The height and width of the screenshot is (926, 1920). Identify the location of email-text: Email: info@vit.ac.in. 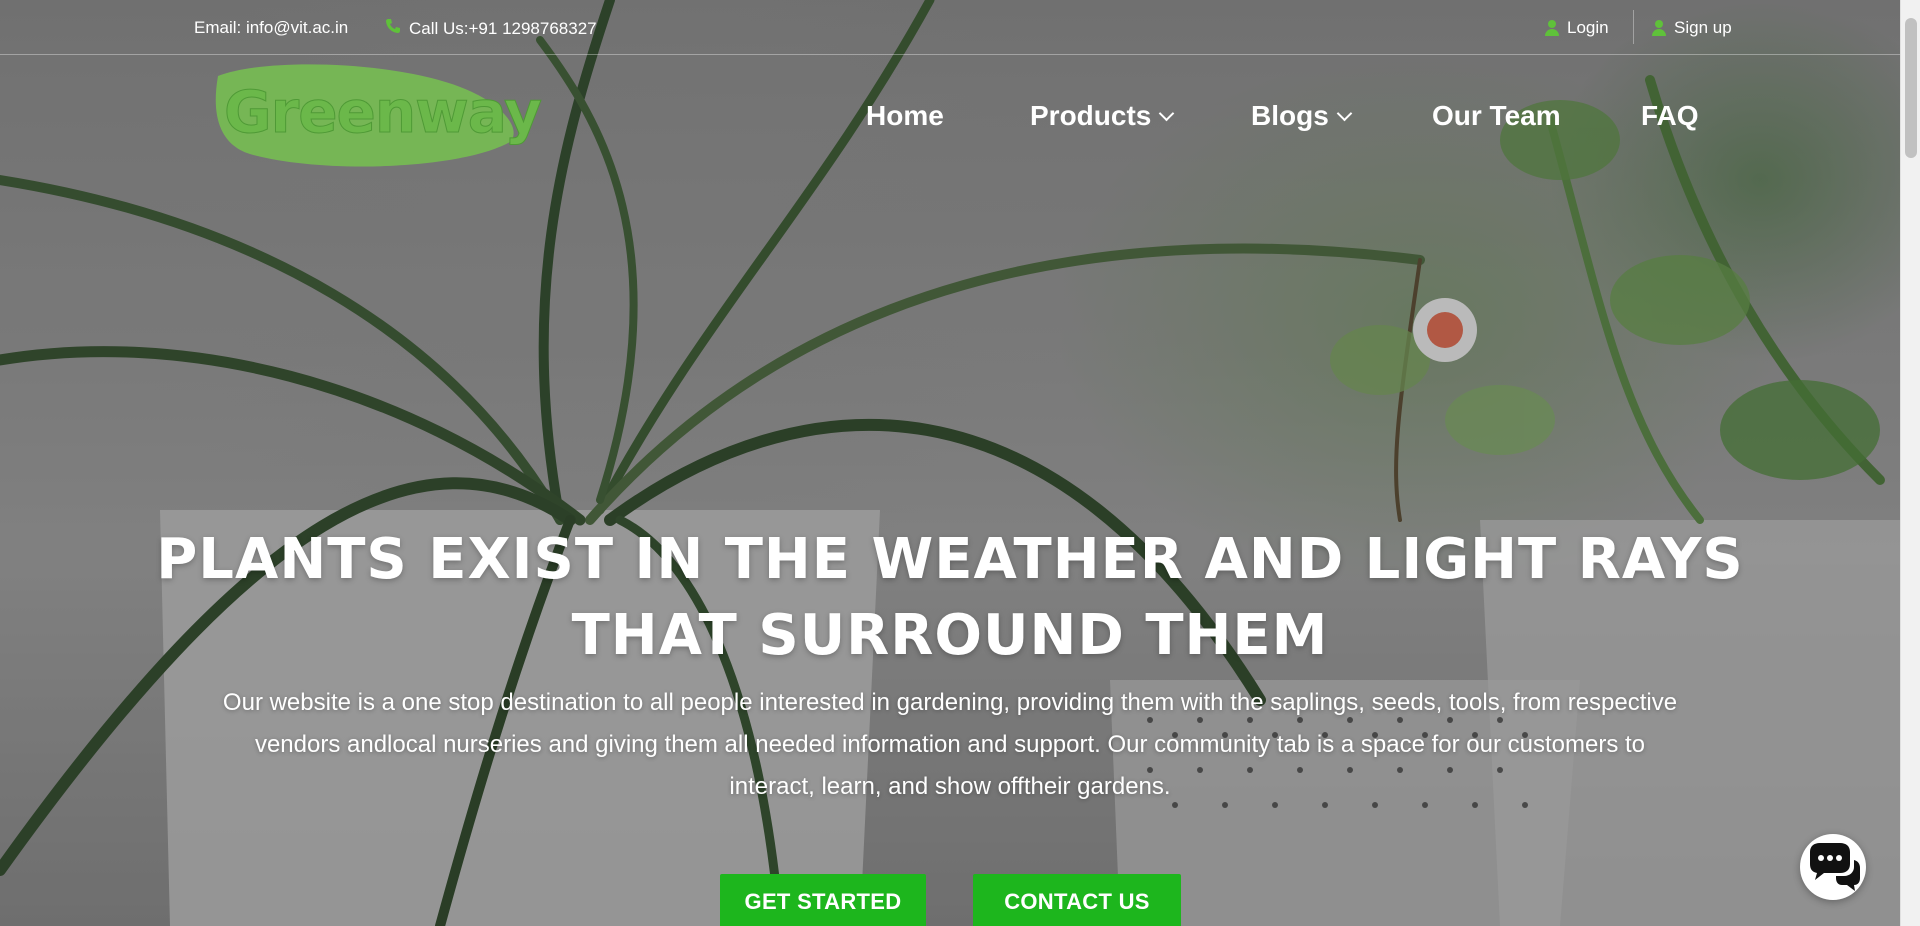
(271, 27).